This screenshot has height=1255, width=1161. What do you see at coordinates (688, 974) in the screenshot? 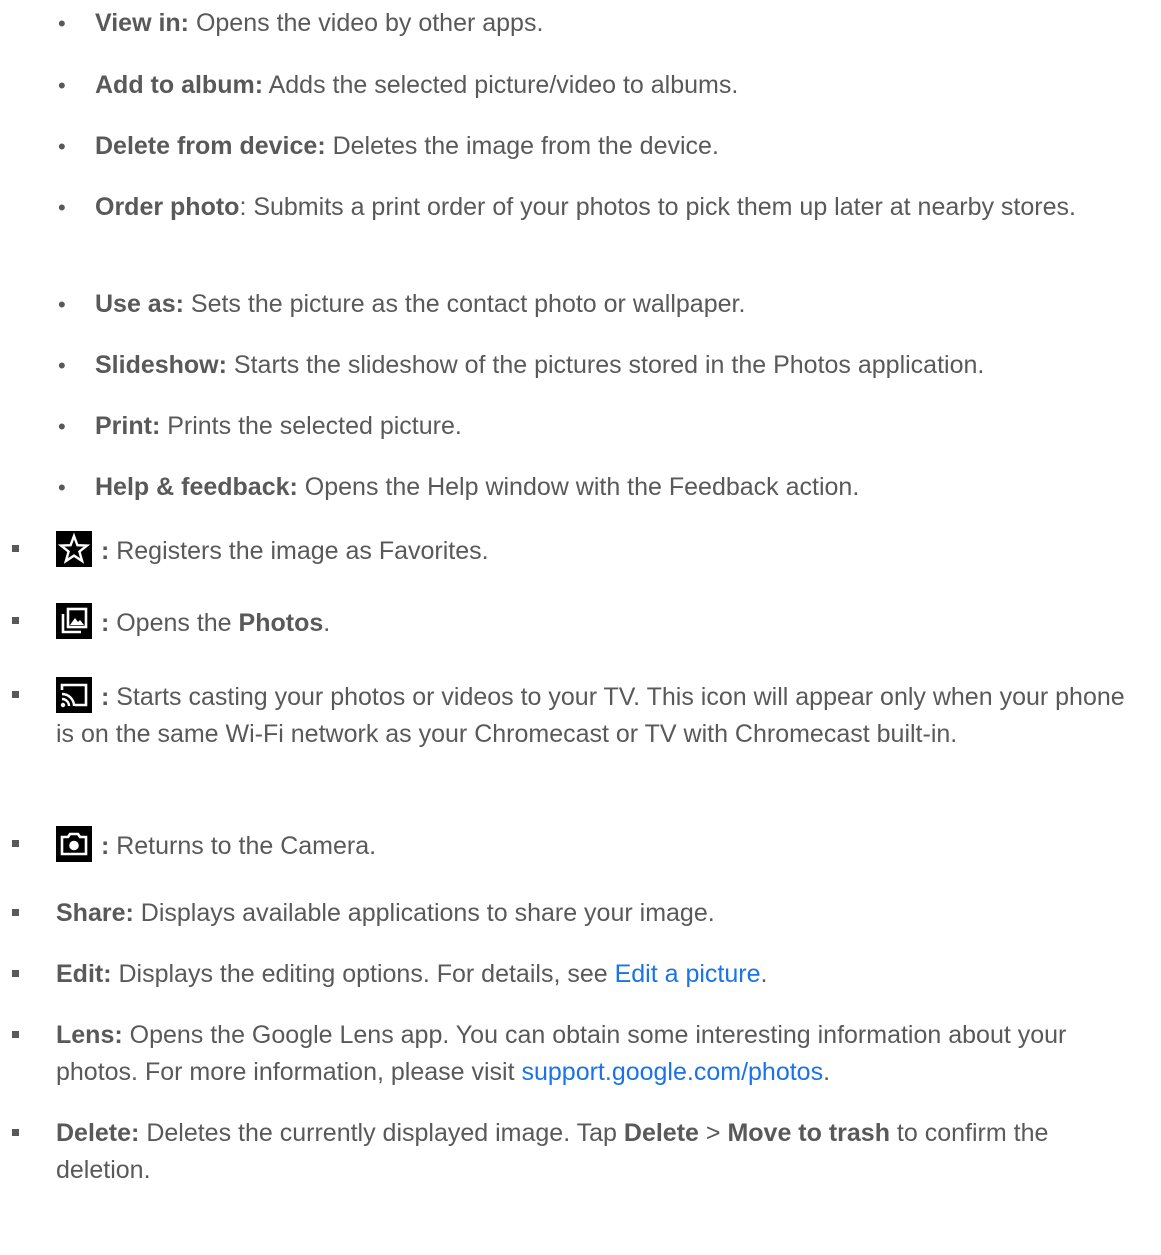
I see `edit-picture-link: Edit a picture` at bounding box center [688, 974].